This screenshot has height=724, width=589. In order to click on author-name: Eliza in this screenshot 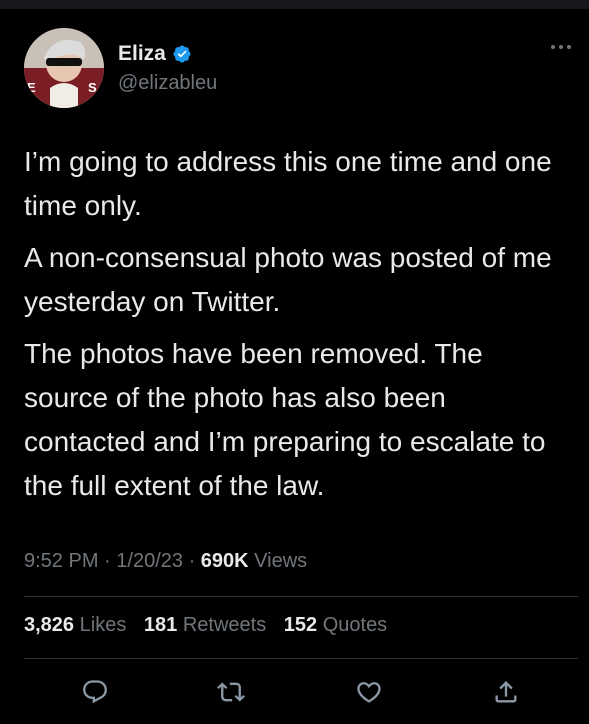, I will do `click(142, 54)`.